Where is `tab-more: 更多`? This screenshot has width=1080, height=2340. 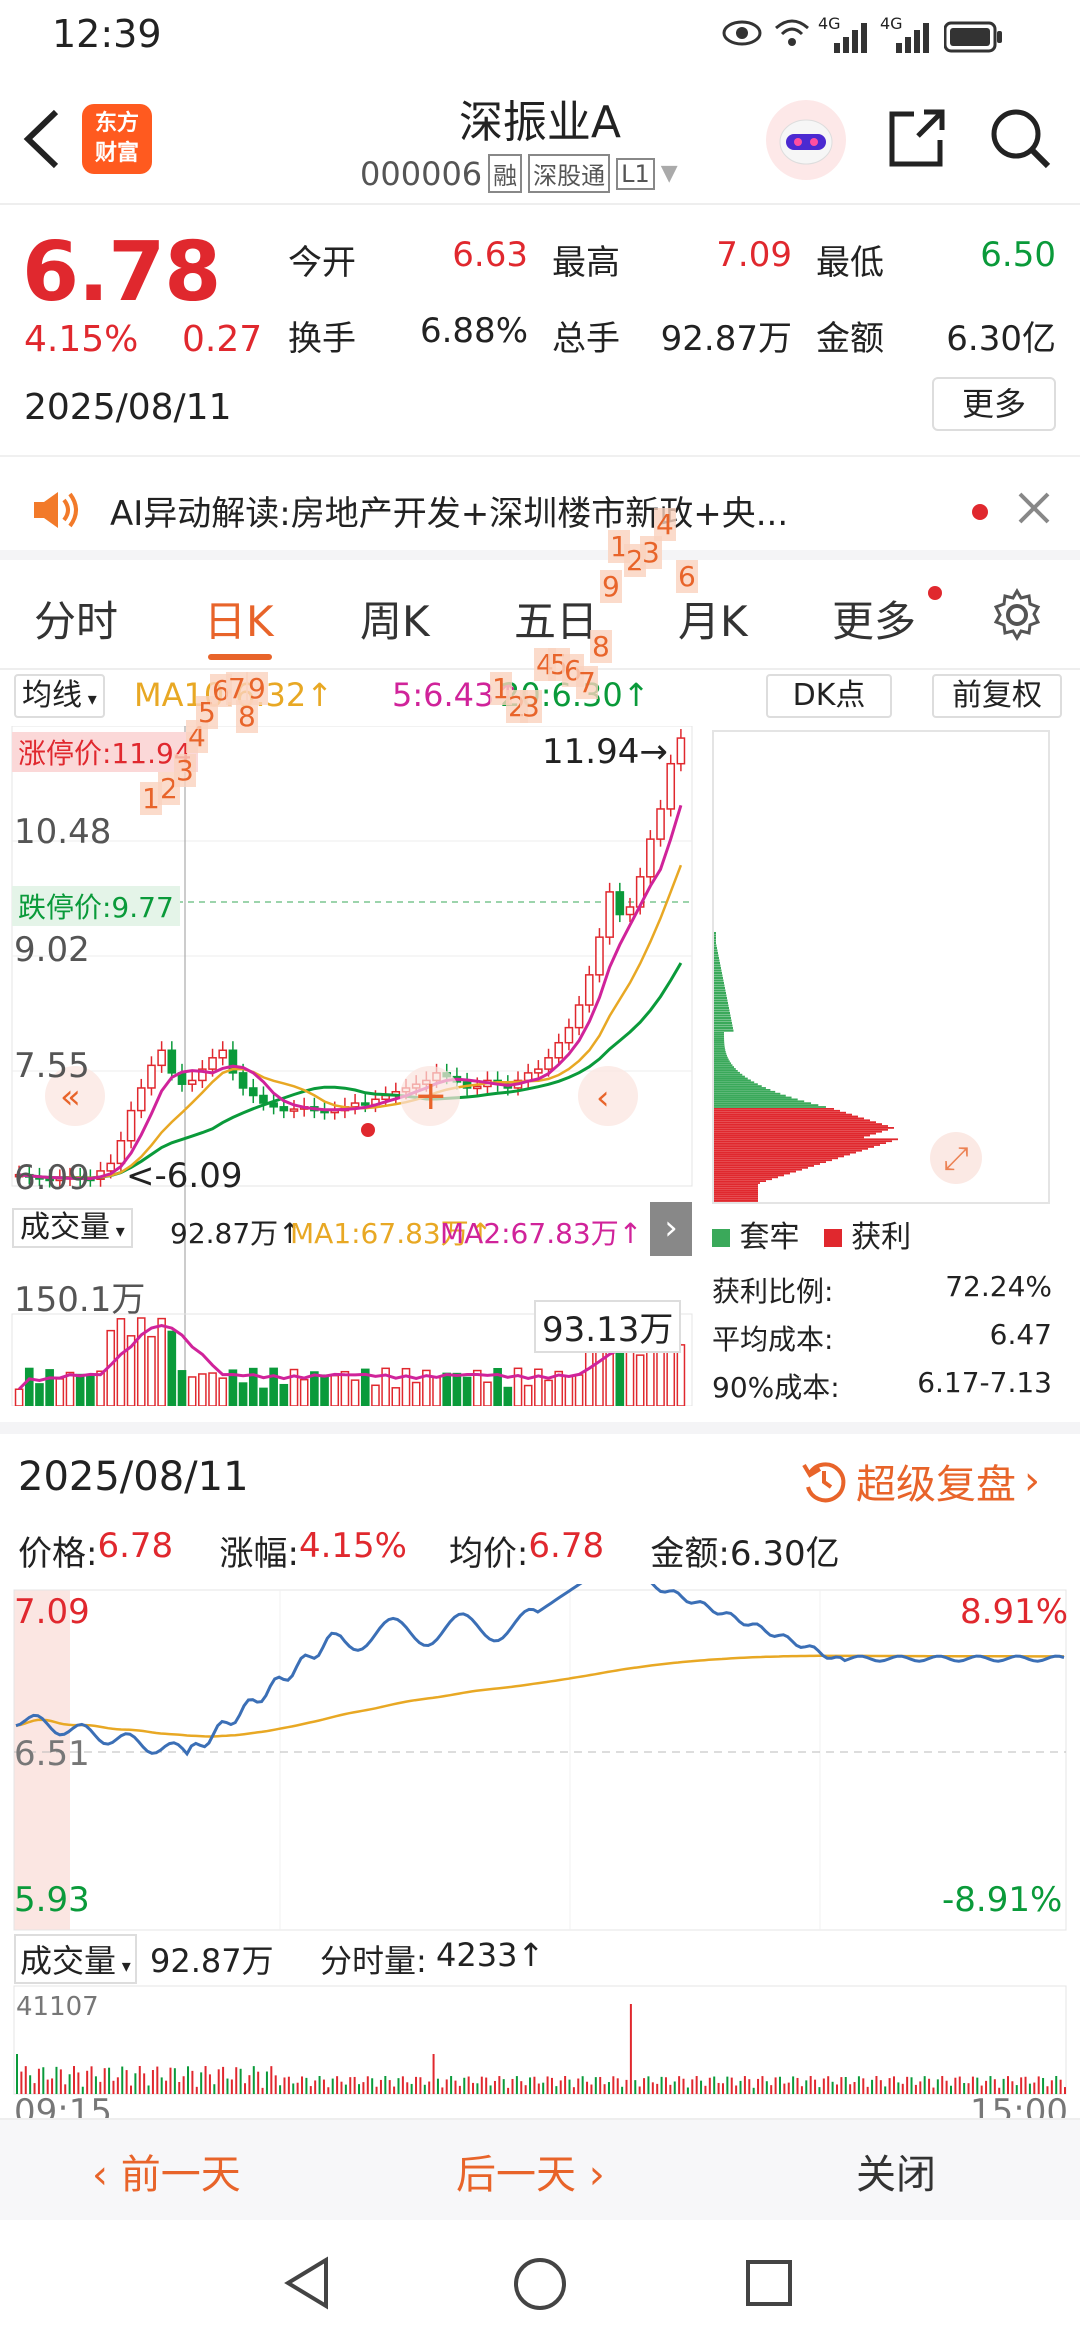
tab-more: 更多 is located at coordinates (874, 618).